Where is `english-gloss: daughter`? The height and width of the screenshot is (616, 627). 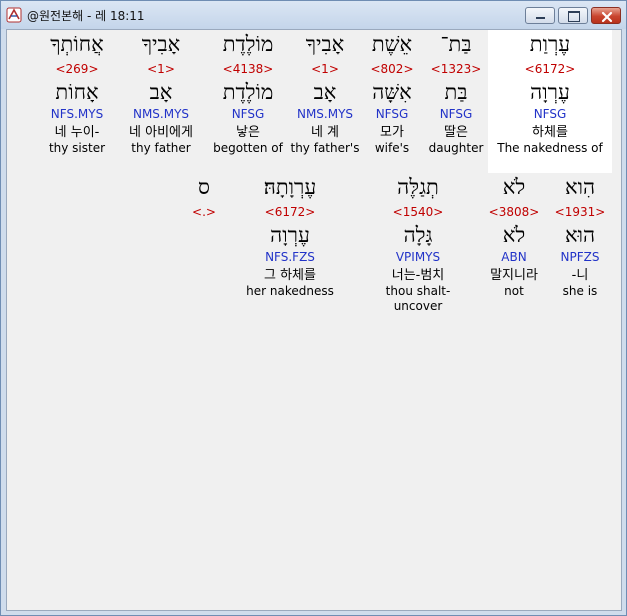 english-gloss: daughter is located at coordinates (456, 148).